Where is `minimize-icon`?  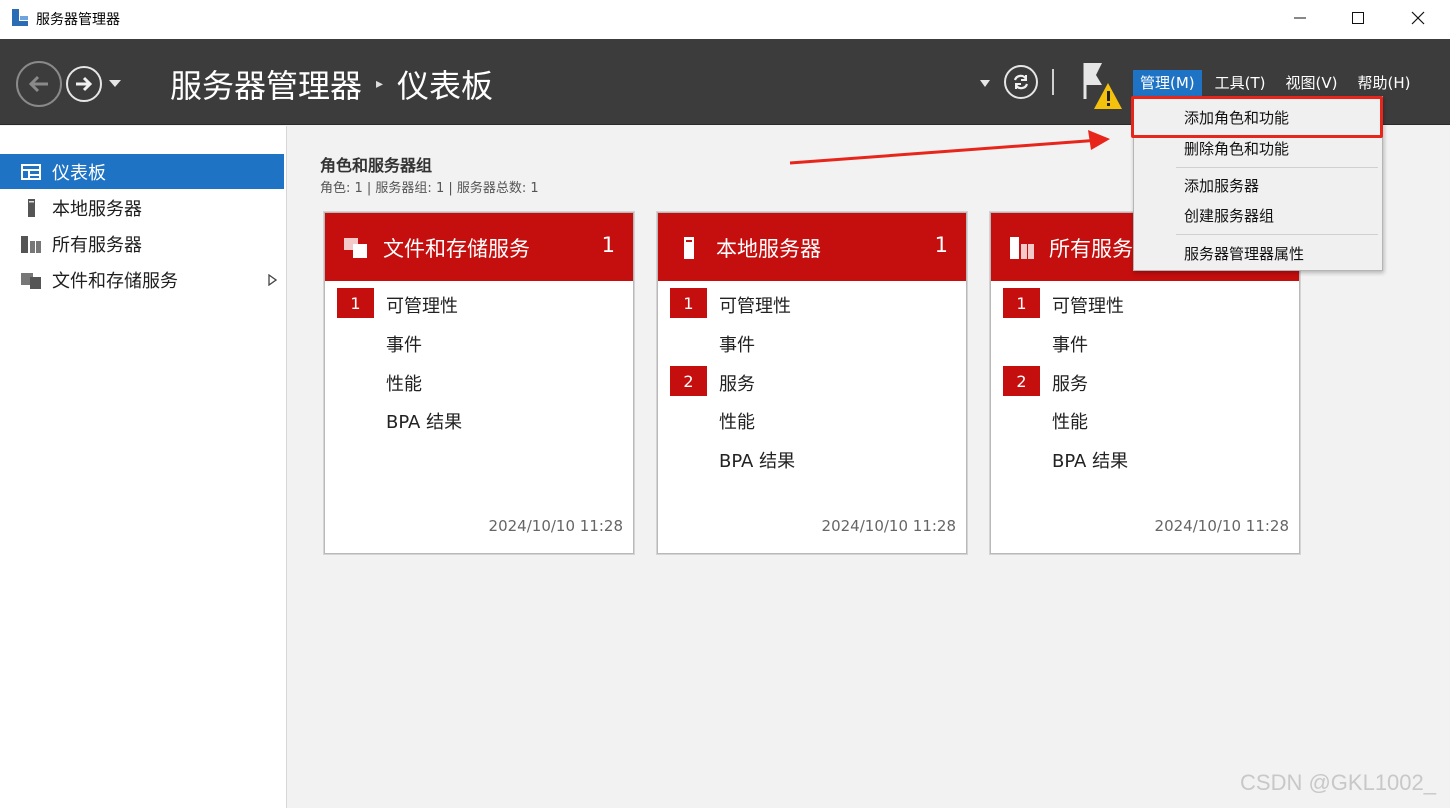
minimize-icon is located at coordinates (1300, 18).